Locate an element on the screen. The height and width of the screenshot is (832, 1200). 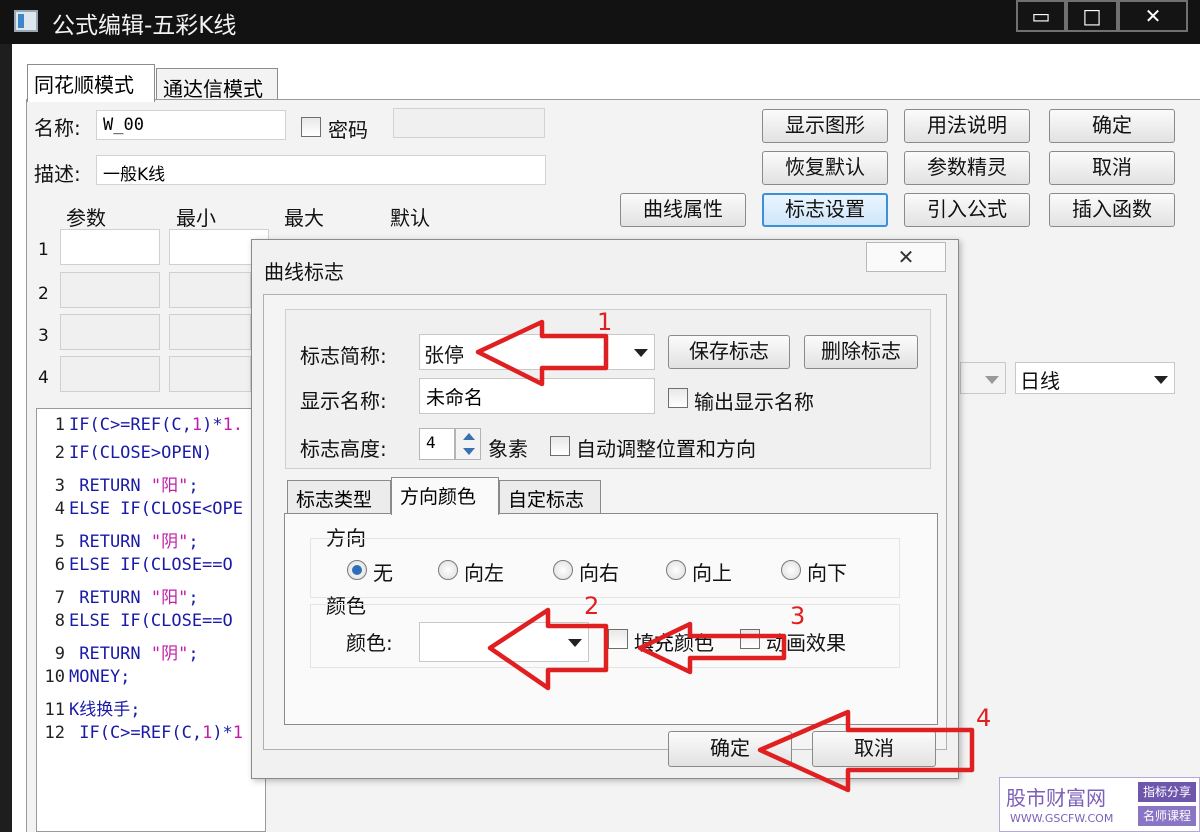
annotation-number: 4 is located at coordinates (984, 718).